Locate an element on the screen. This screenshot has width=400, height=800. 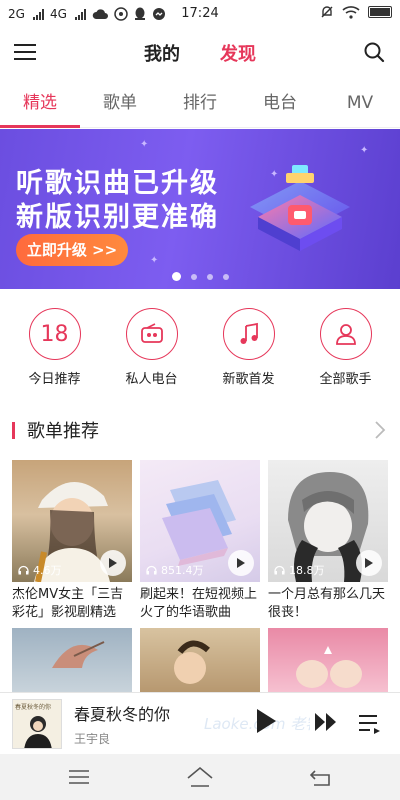
quick-entry-label: 全部歌手 is located at coordinates (345, 379).